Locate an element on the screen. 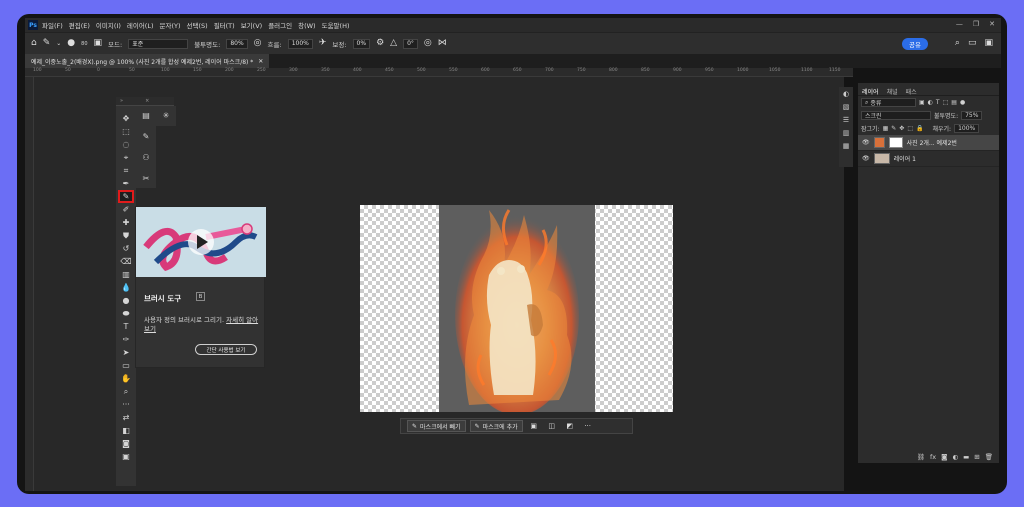 This screenshot has width=1024, height=507. libraries-panel-icon: ▥ is located at coordinates (846, 133).